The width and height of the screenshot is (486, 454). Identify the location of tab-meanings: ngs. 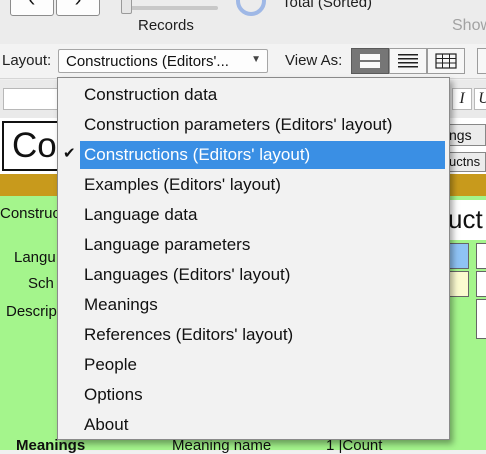
(465, 135).